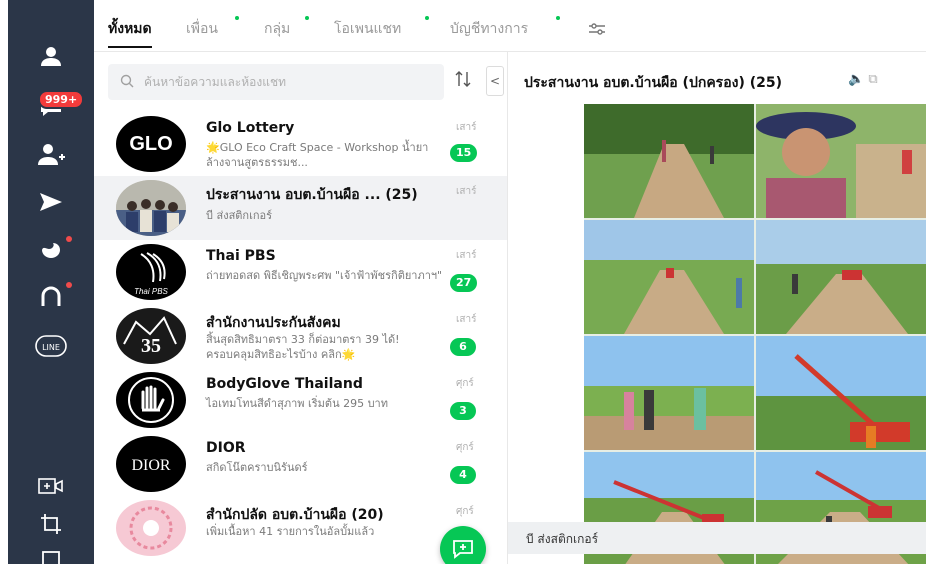 The width and height of the screenshot is (926, 564). I want to click on avatar: DIOR, so click(151, 464).